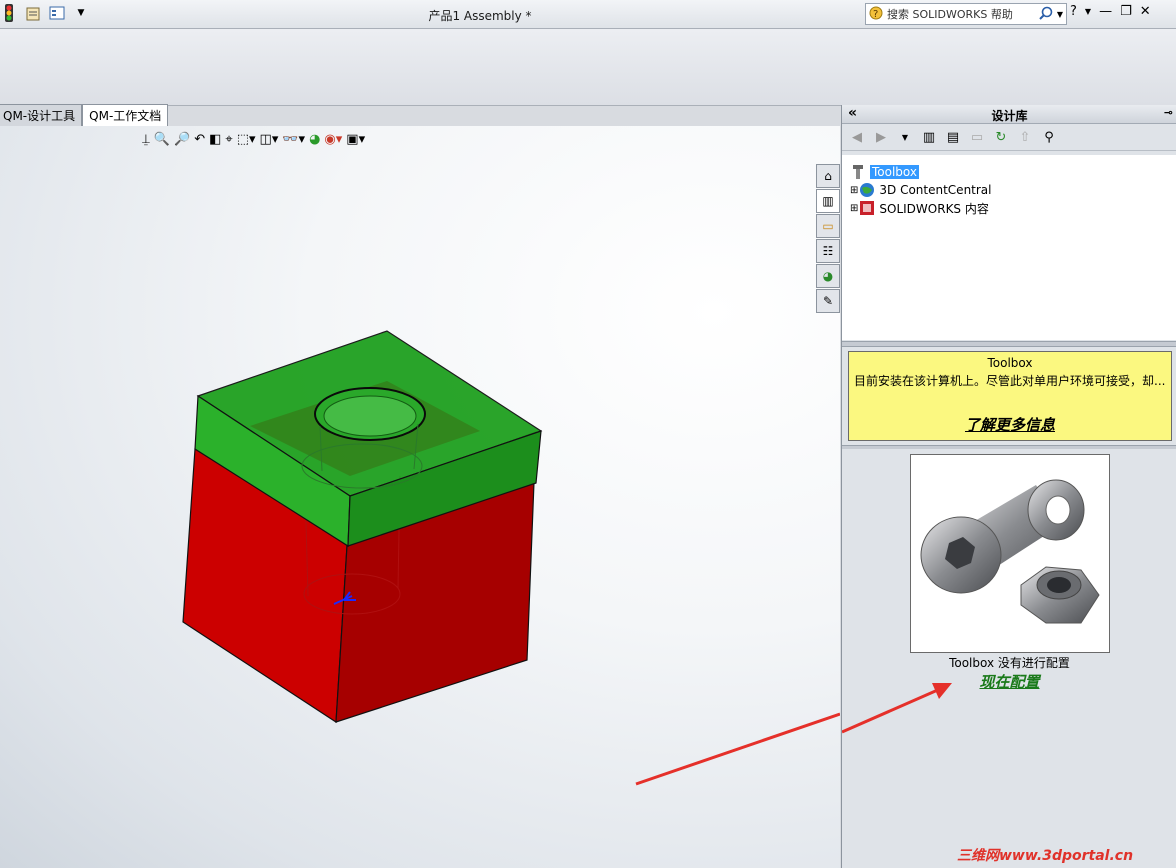  I want to click on window-controls: ? ▼ — ❐ ✕, so click(1110, 11).